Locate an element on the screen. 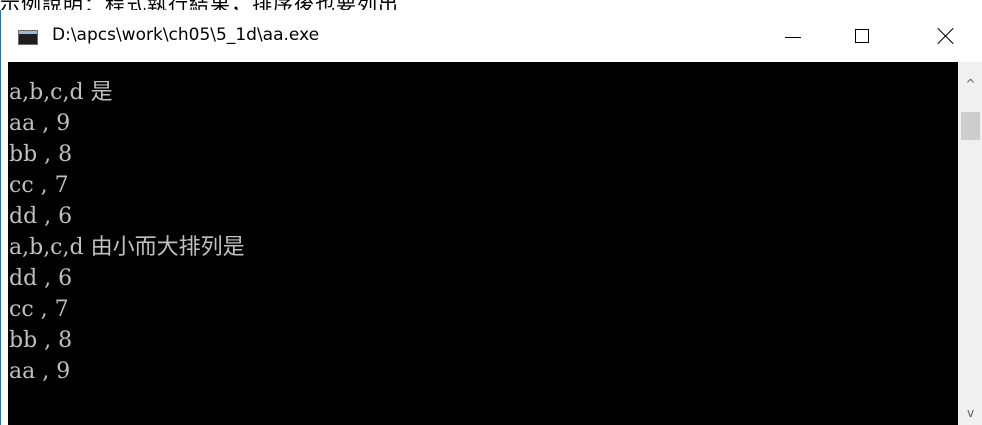  vertical-scrollbar: ^ v is located at coordinates (970, 243).